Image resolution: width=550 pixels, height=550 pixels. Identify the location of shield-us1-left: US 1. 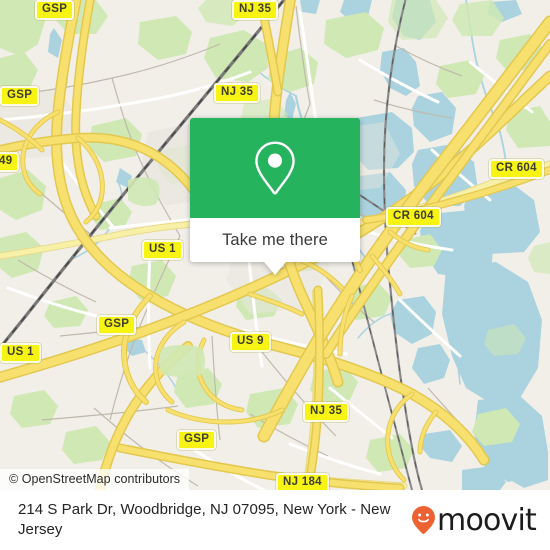
(20, 353).